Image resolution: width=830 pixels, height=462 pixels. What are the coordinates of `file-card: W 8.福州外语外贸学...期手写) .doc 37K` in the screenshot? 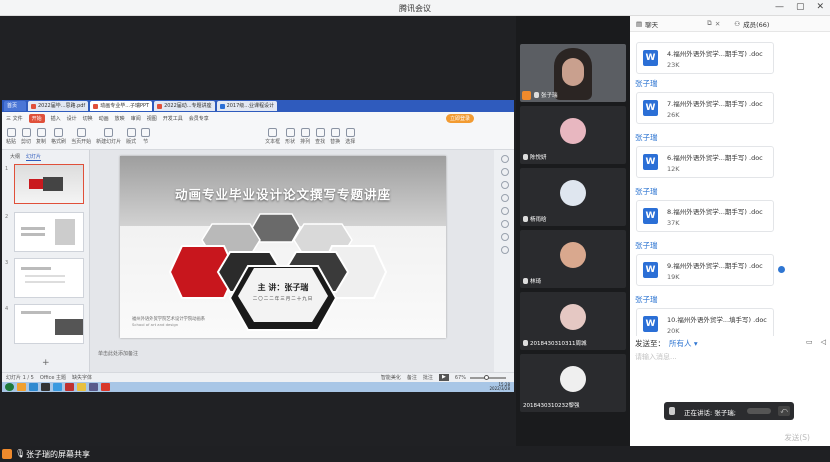 It's located at (705, 216).